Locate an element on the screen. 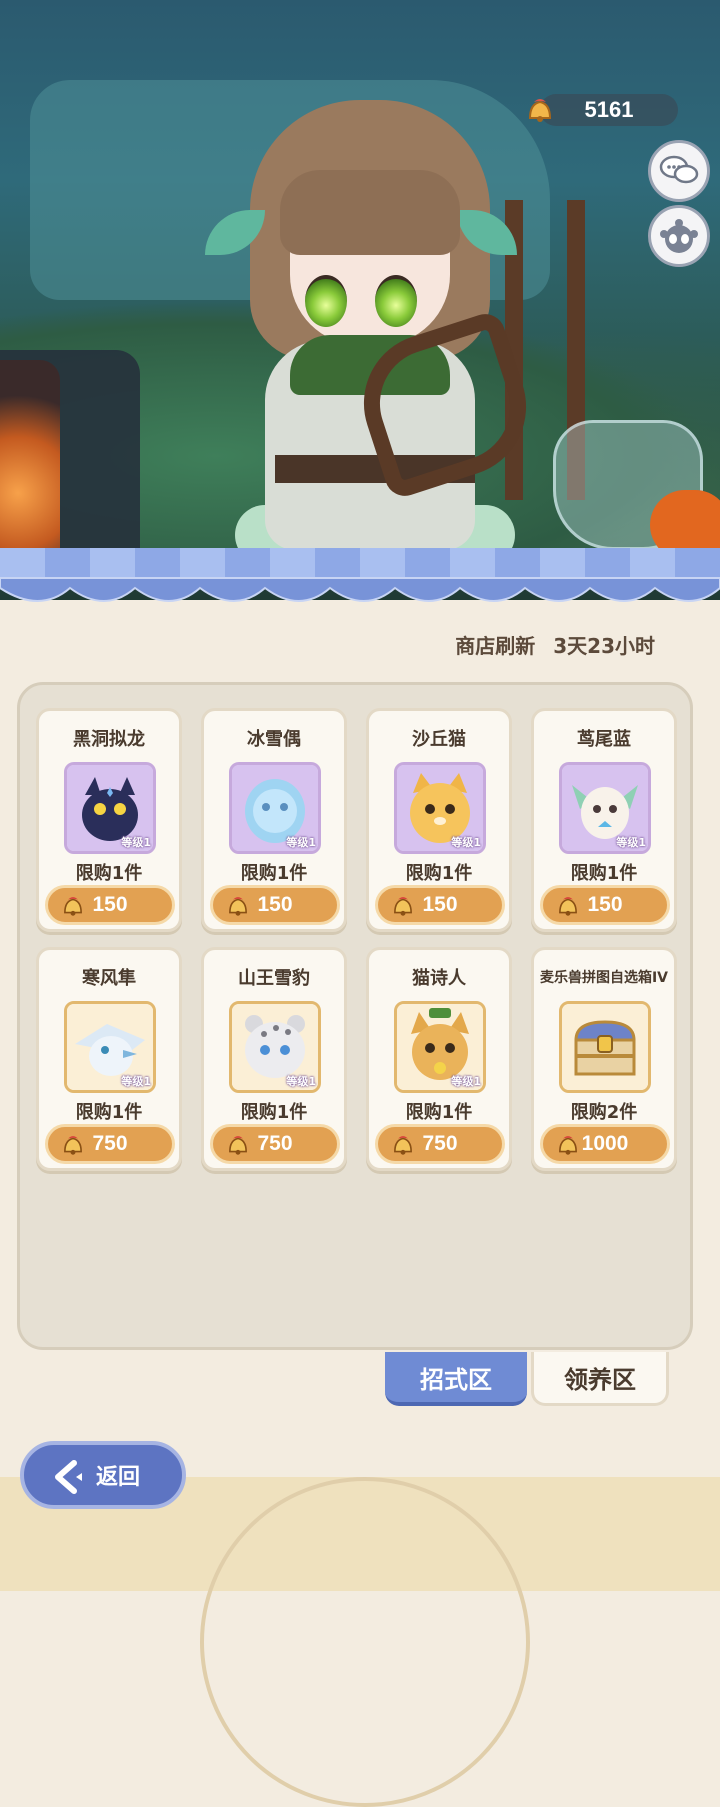  currency-value: 5161 is located at coordinates (609, 109).